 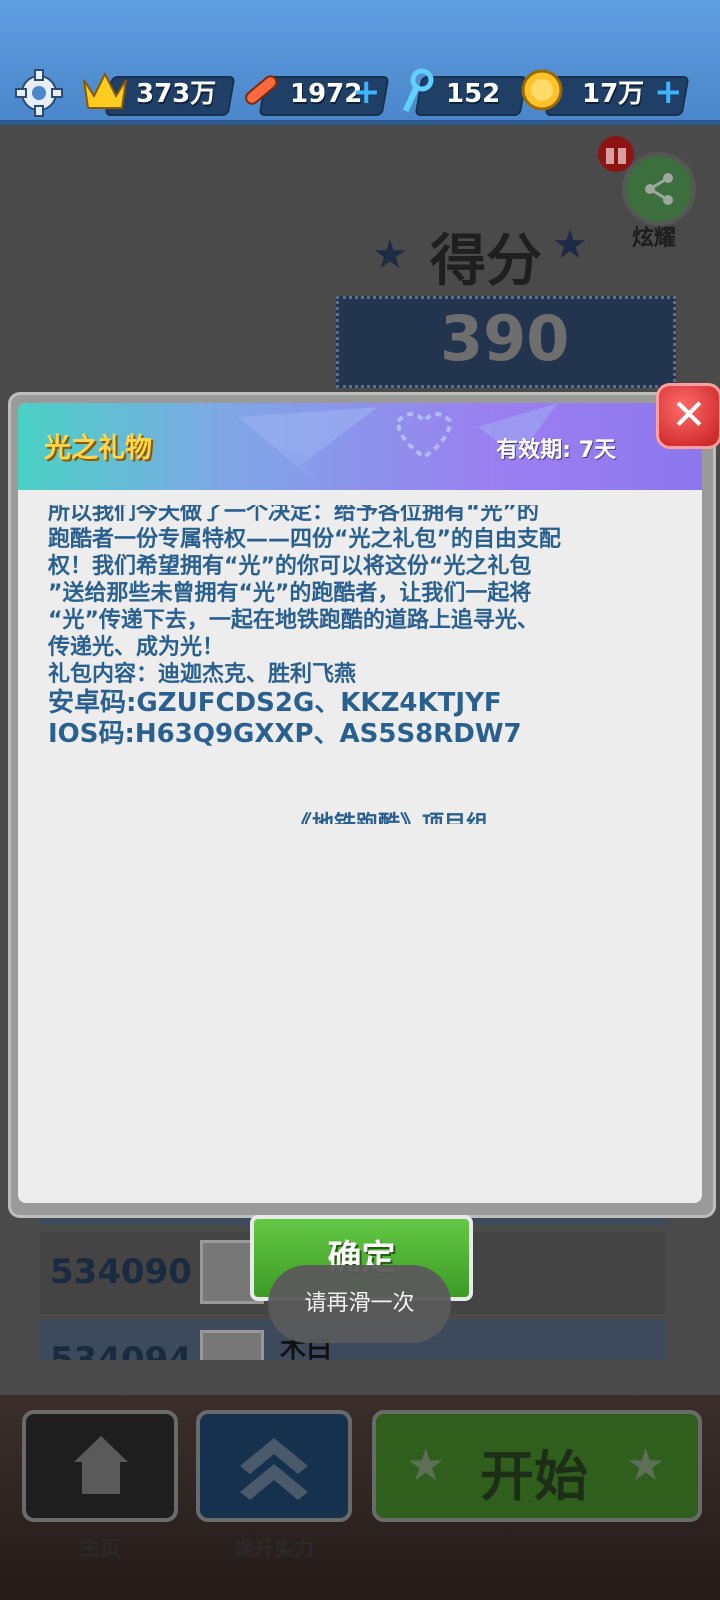 I want to click on share-icon, so click(x=659, y=189).